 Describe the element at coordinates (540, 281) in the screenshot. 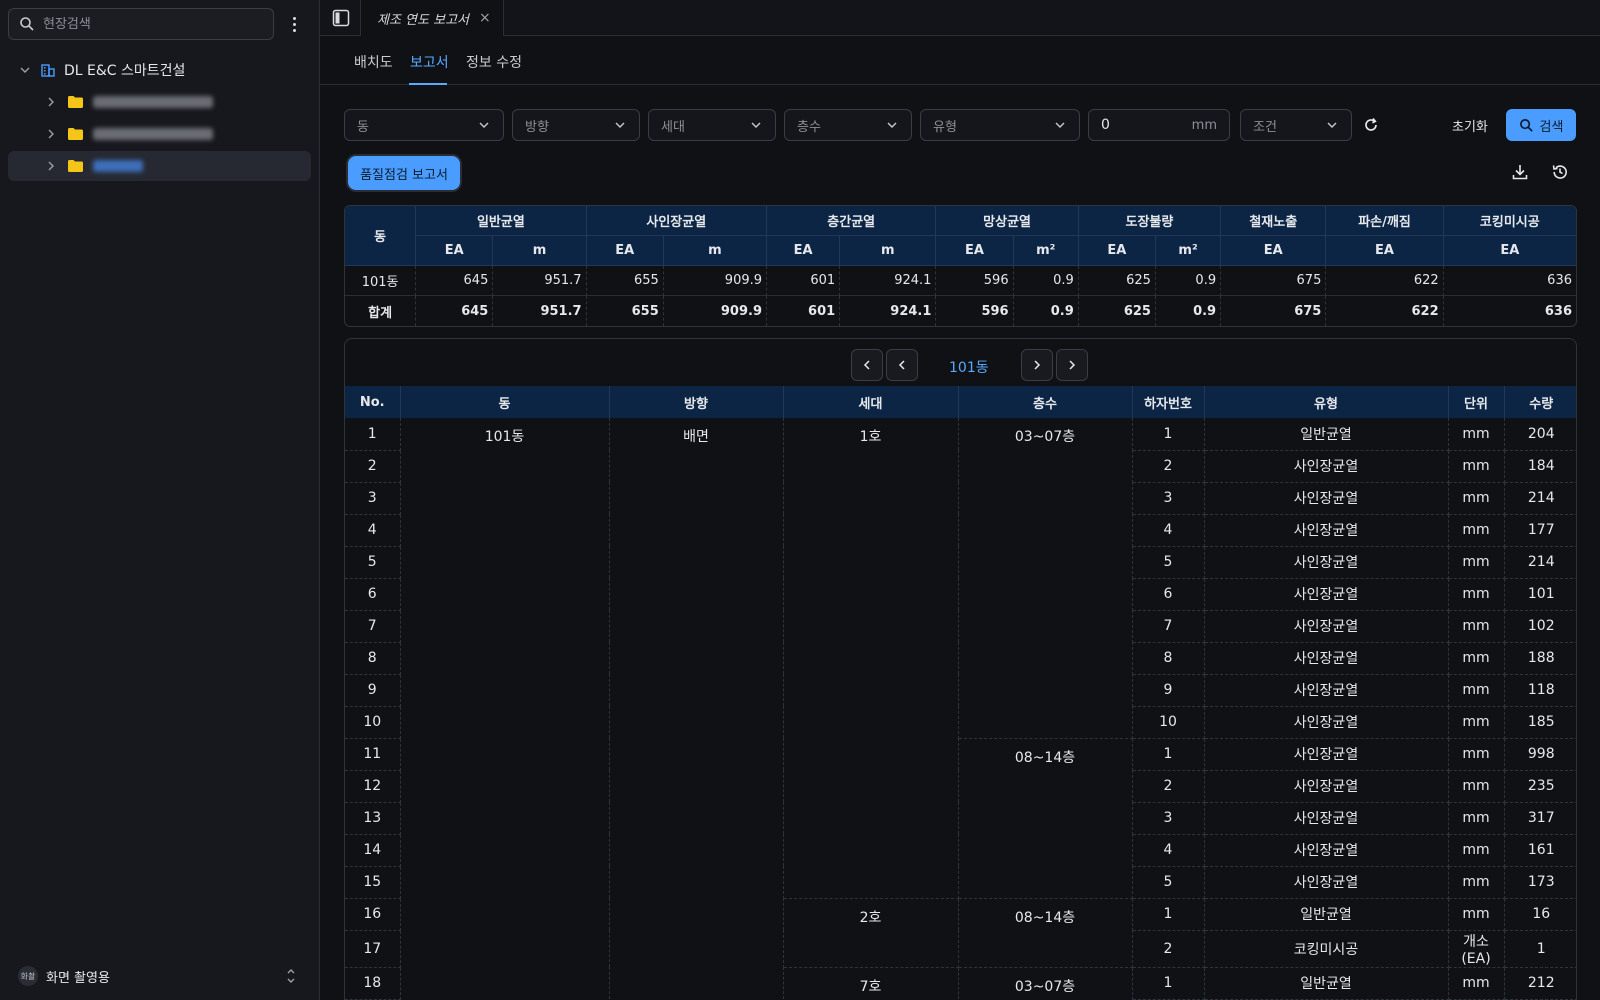

I see `summary-cell: 951.7` at that location.